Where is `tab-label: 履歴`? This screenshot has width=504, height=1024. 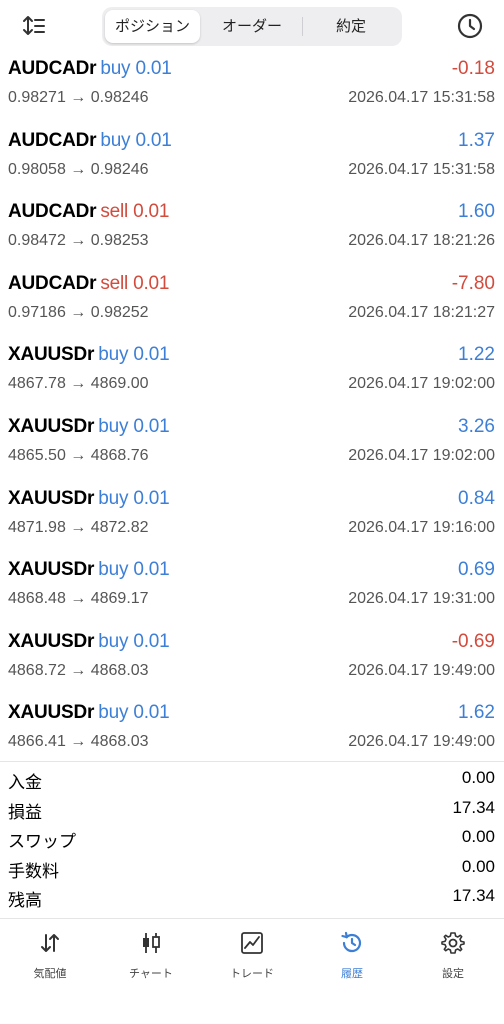 tab-label: 履歴 is located at coordinates (352, 974).